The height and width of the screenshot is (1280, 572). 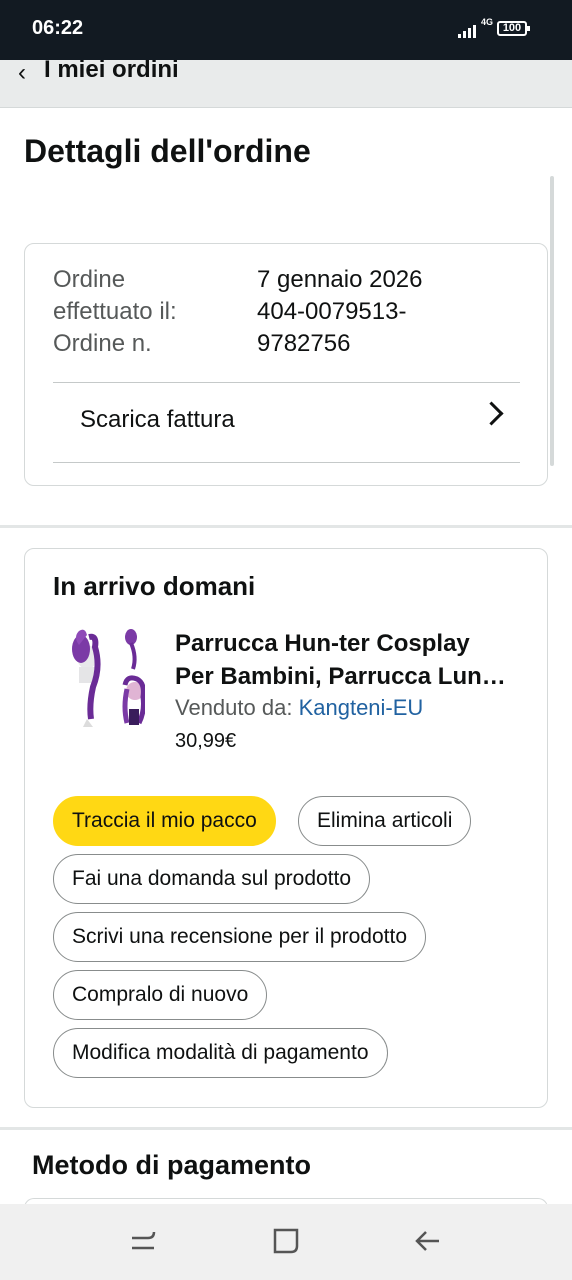 What do you see at coordinates (332, 311) in the screenshot?
I see `order-number-value-1: 404-0079513-` at bounding box center [332, 311].